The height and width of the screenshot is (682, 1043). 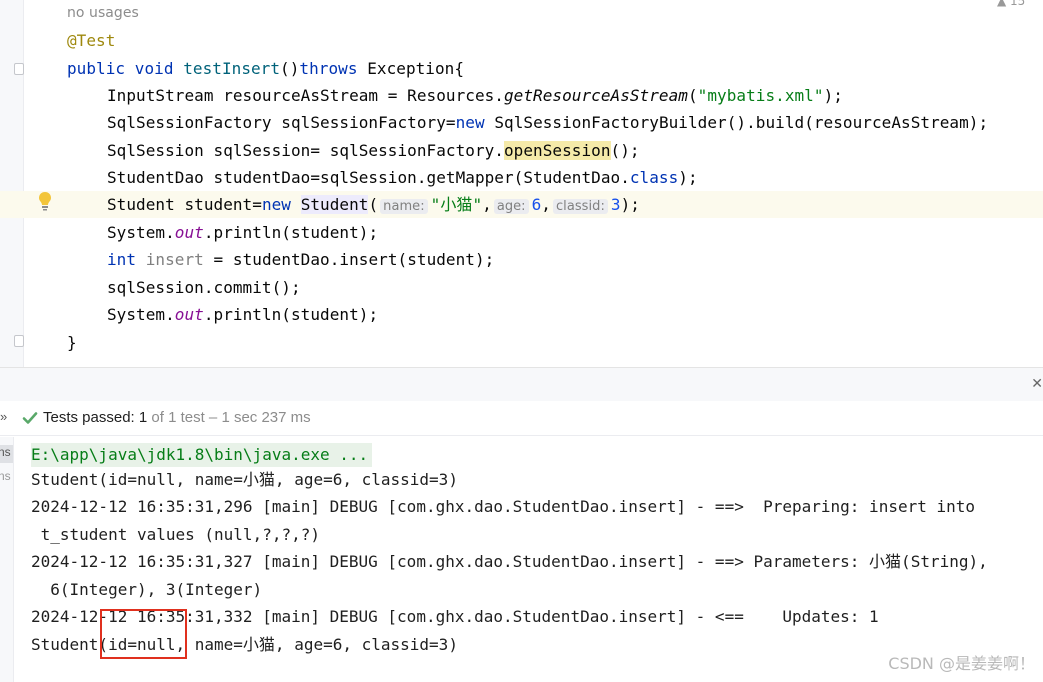 I want to click on inlay-hint-classid: classid:, so click(x=580, y=206).